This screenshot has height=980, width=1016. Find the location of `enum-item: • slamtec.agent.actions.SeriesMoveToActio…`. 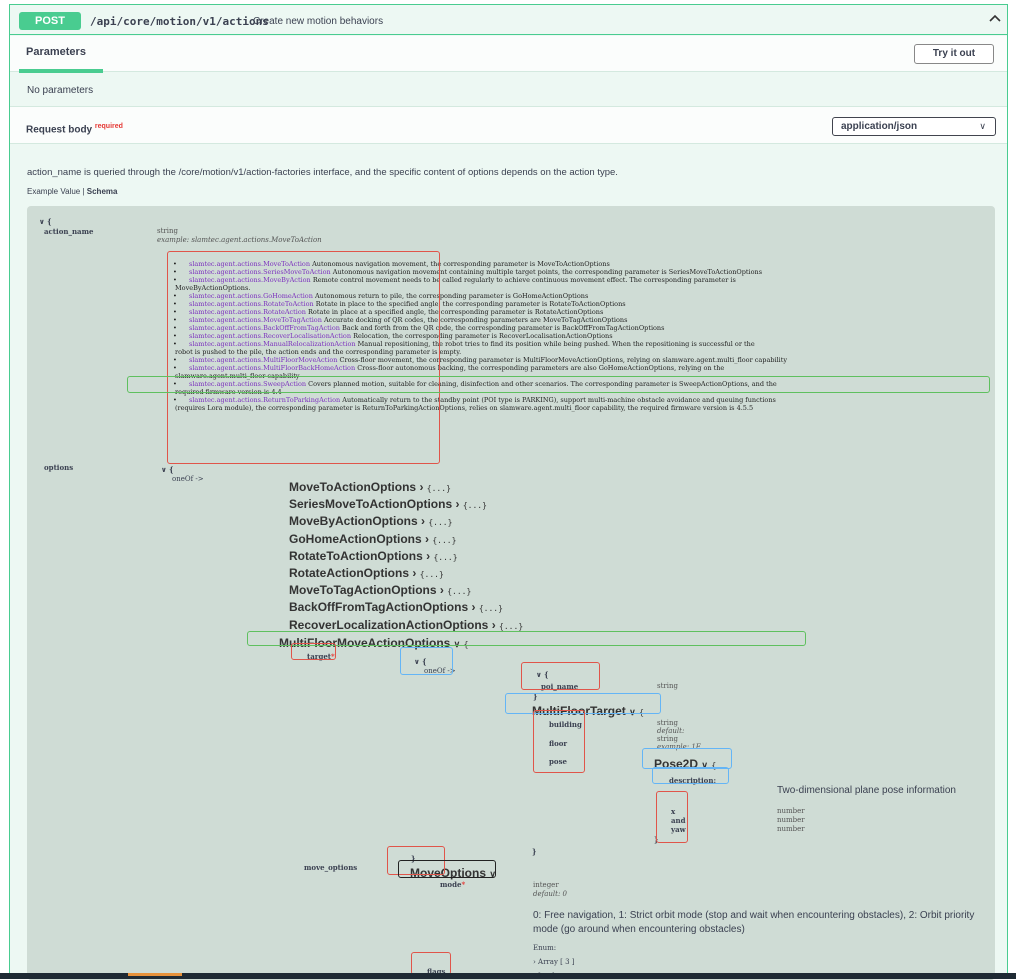

enum-item: • slamtec.agent.actions.SeriesMoveToActio… is located at coordinates (468, 272).